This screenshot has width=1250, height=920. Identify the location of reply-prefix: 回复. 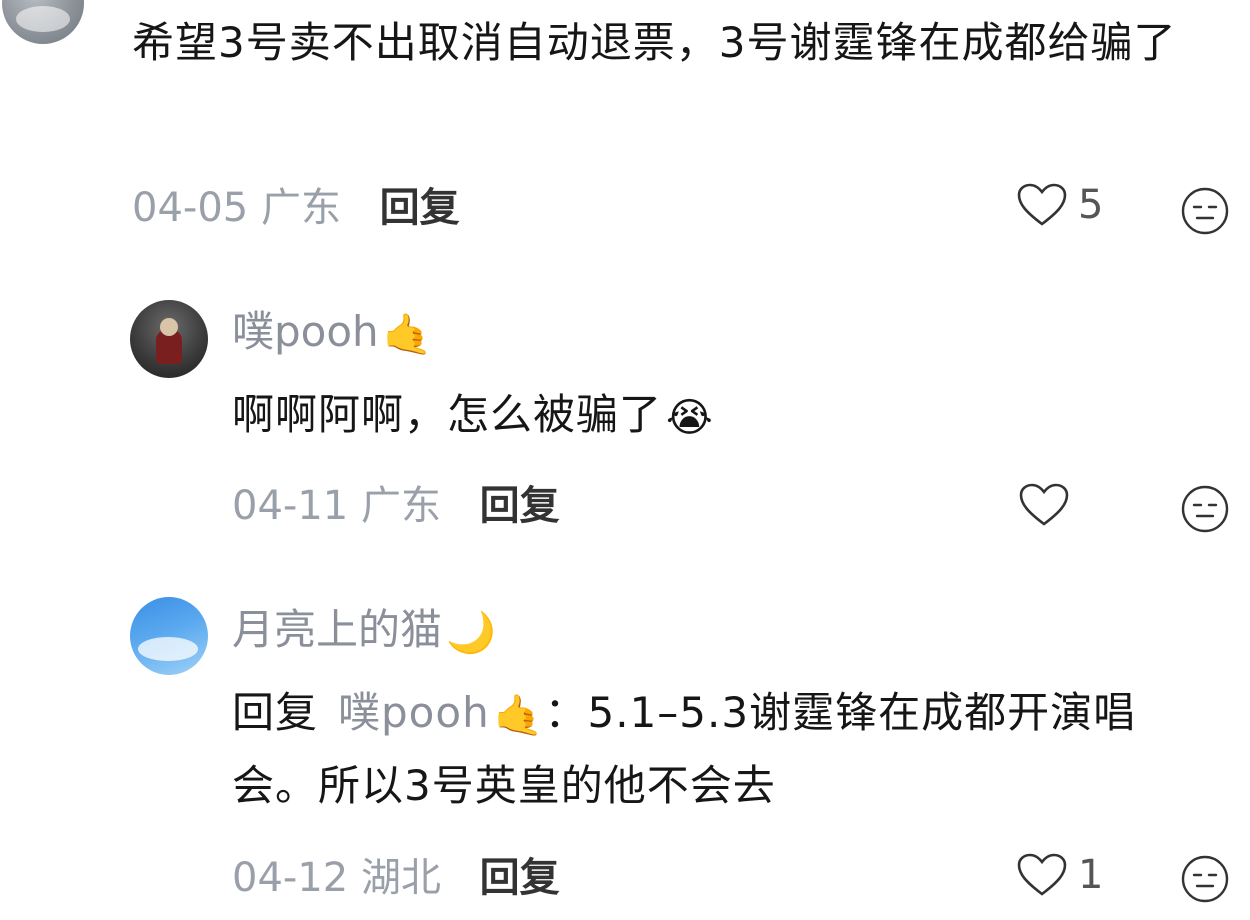
(275, 712).